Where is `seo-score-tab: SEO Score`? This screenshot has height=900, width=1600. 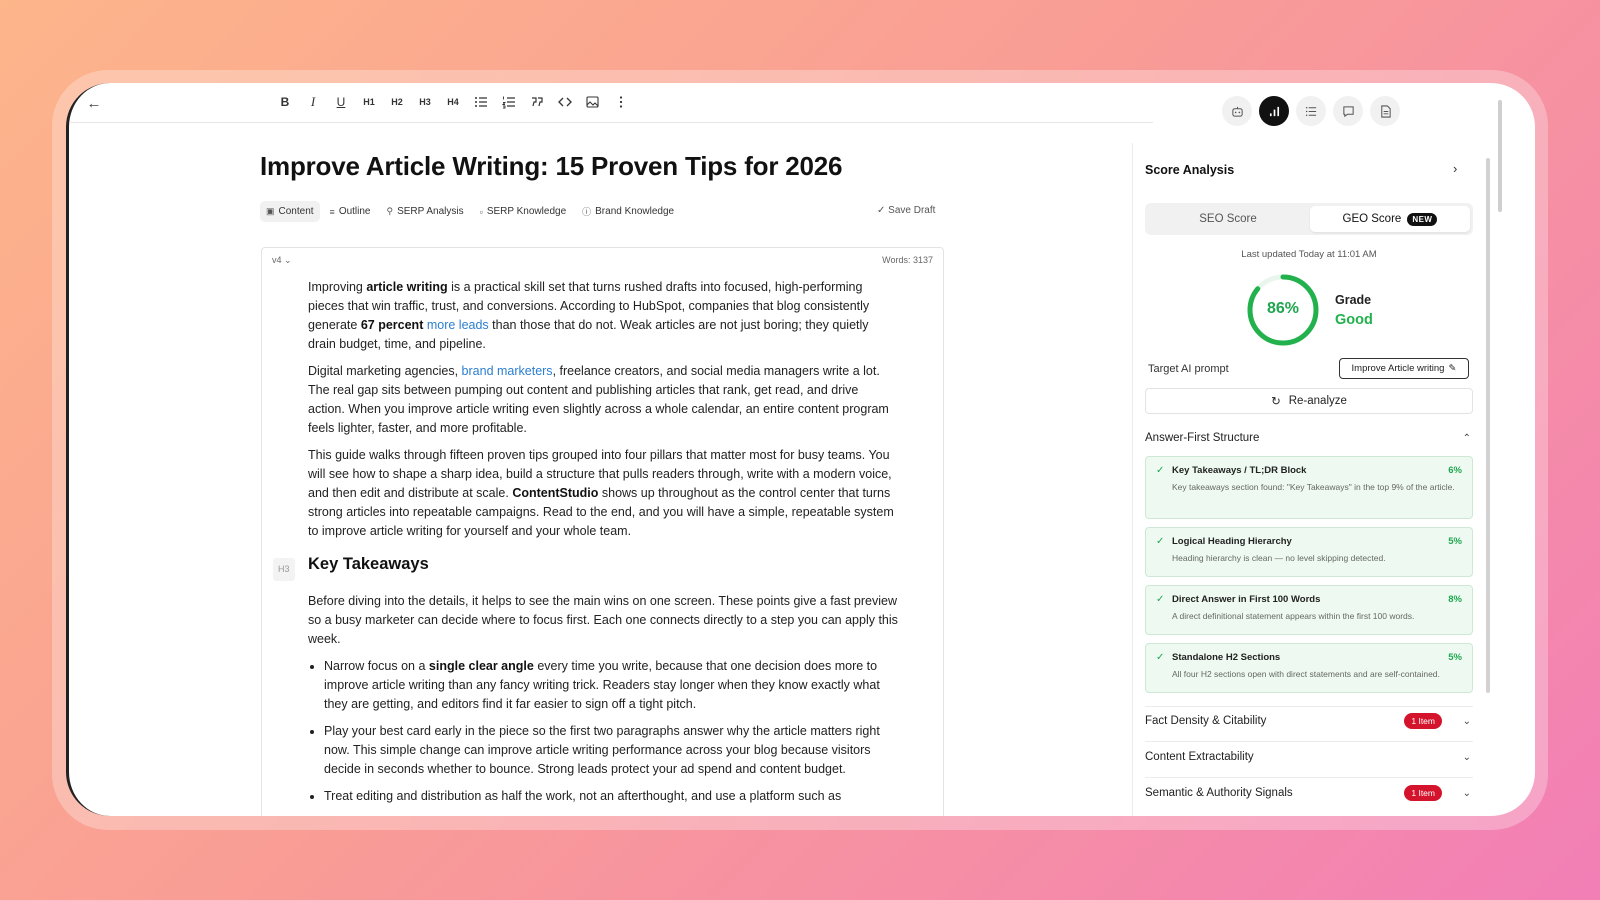
seo-score-tab: SEO Score is located at coordinates (1228, 219).